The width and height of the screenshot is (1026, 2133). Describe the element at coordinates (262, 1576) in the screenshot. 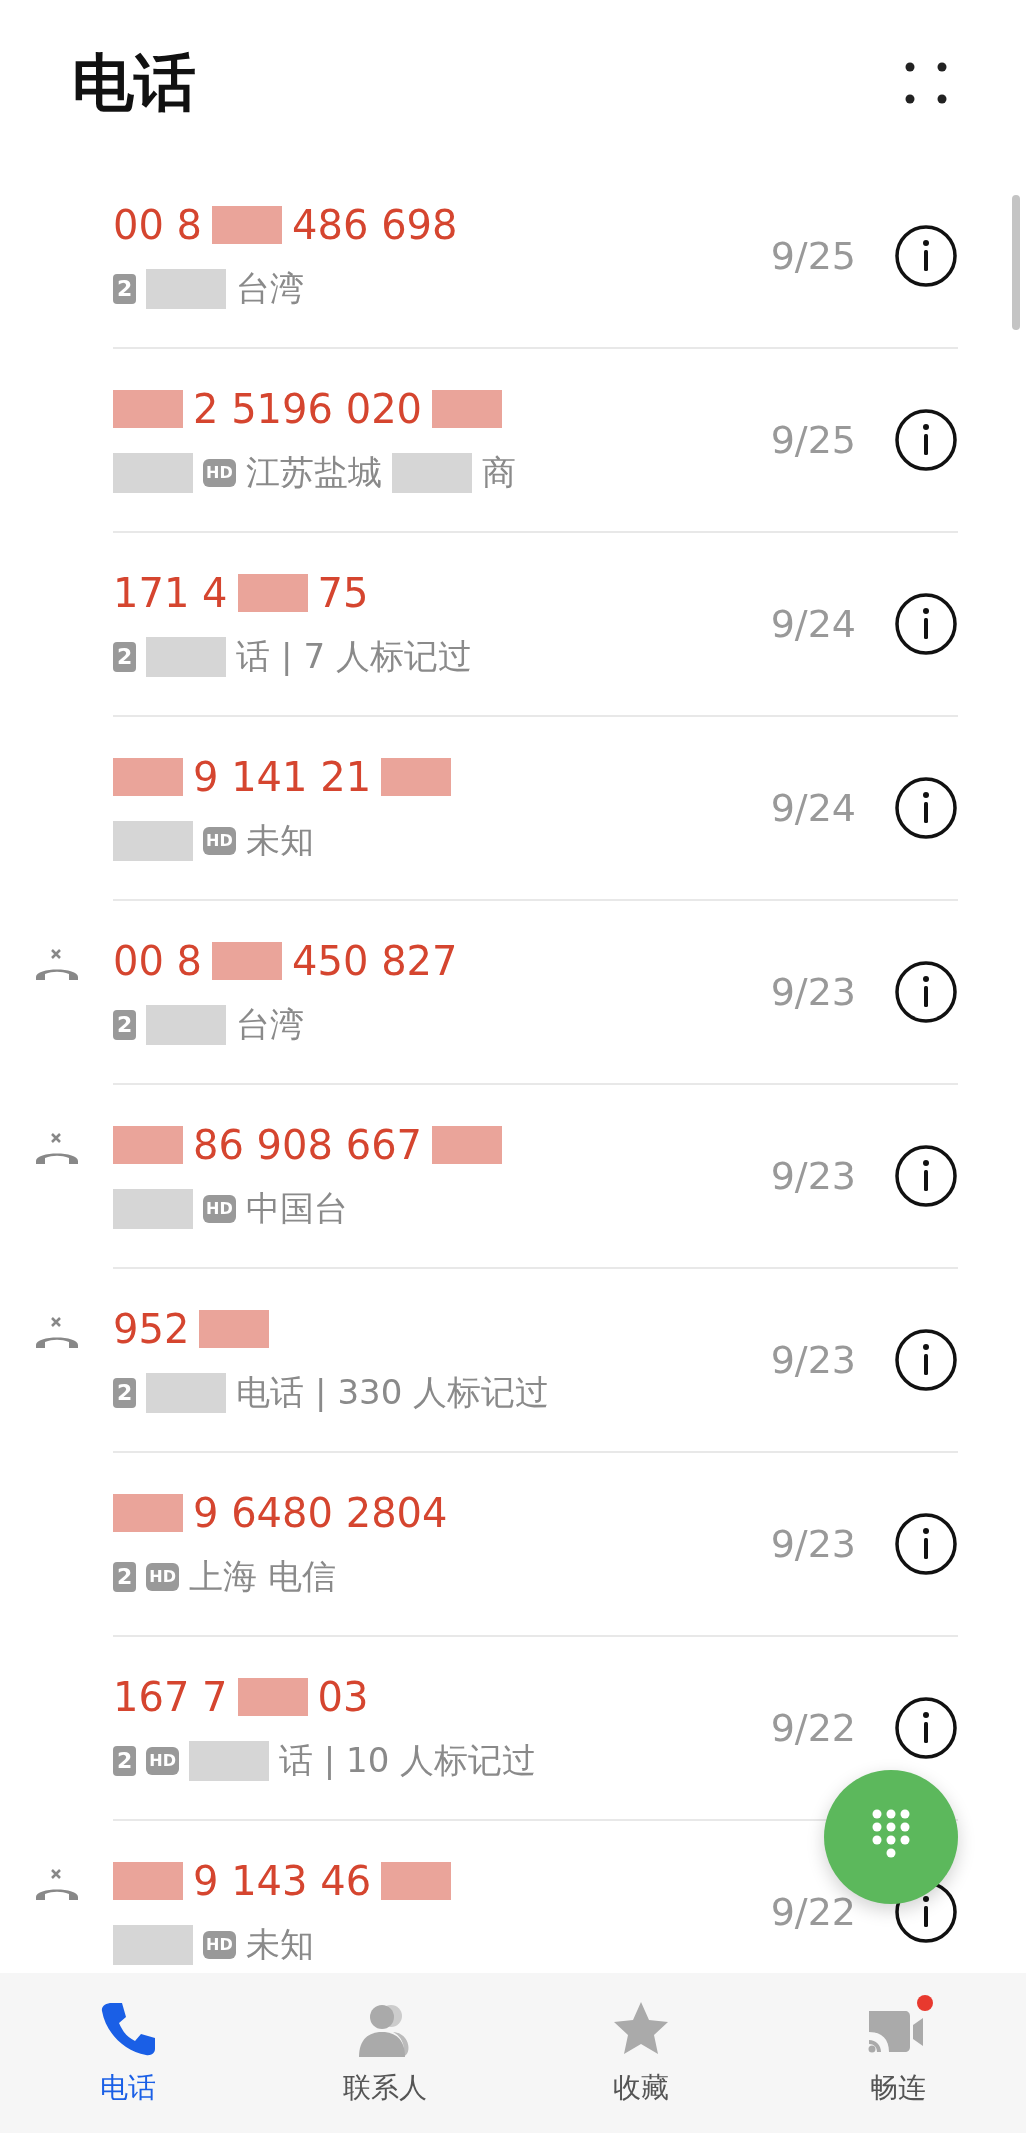

I see `call-details: 上海 电信` at that location.